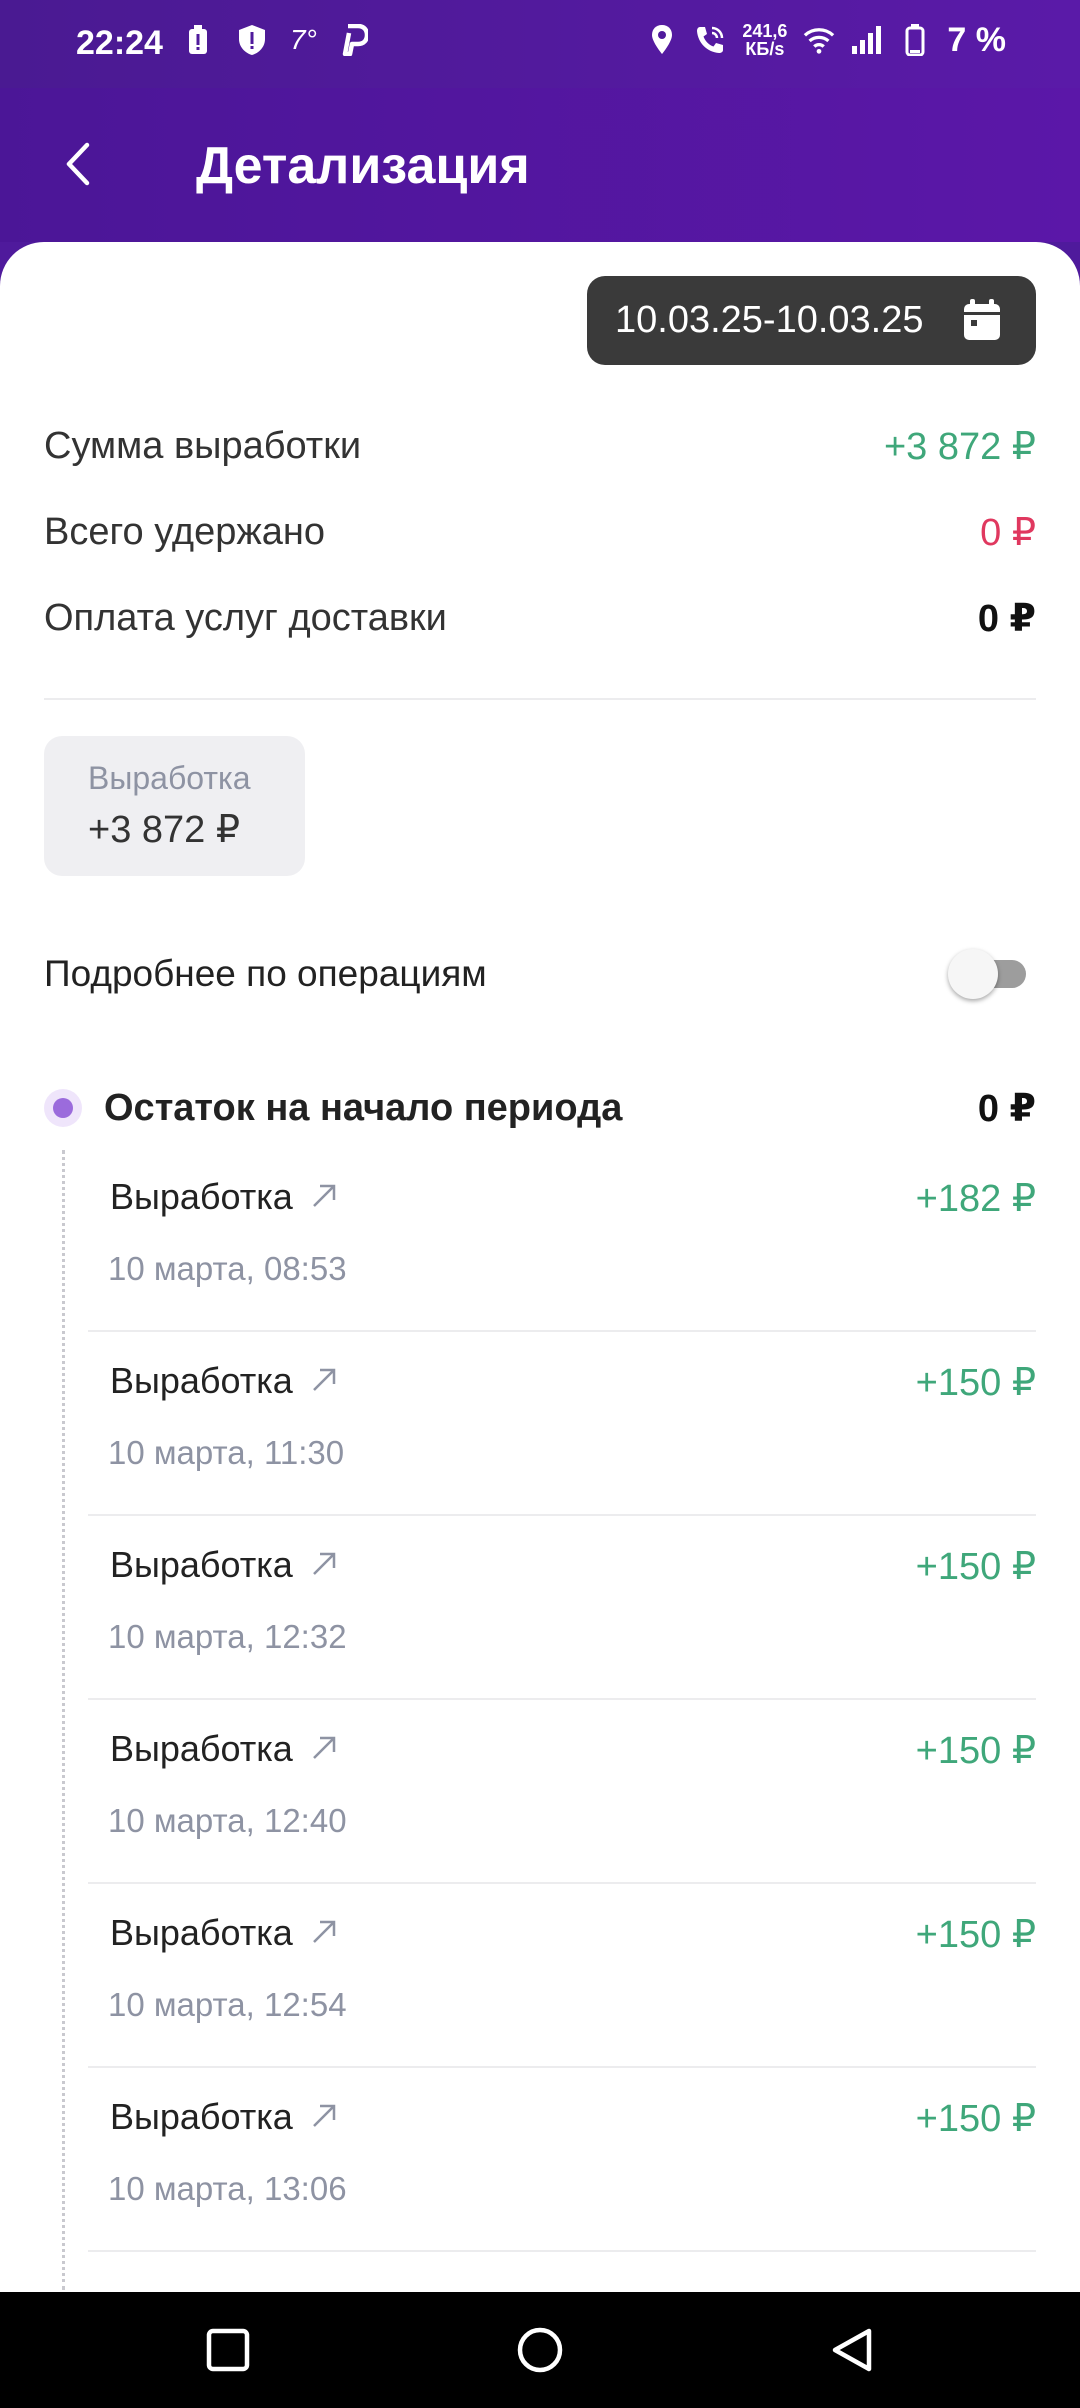  What do you see at coordinates (540, 446) in the screenshot?
I see `summary-row-earnings: Сумма выработки +3 872 ₽` at bounding box center [540, 446].